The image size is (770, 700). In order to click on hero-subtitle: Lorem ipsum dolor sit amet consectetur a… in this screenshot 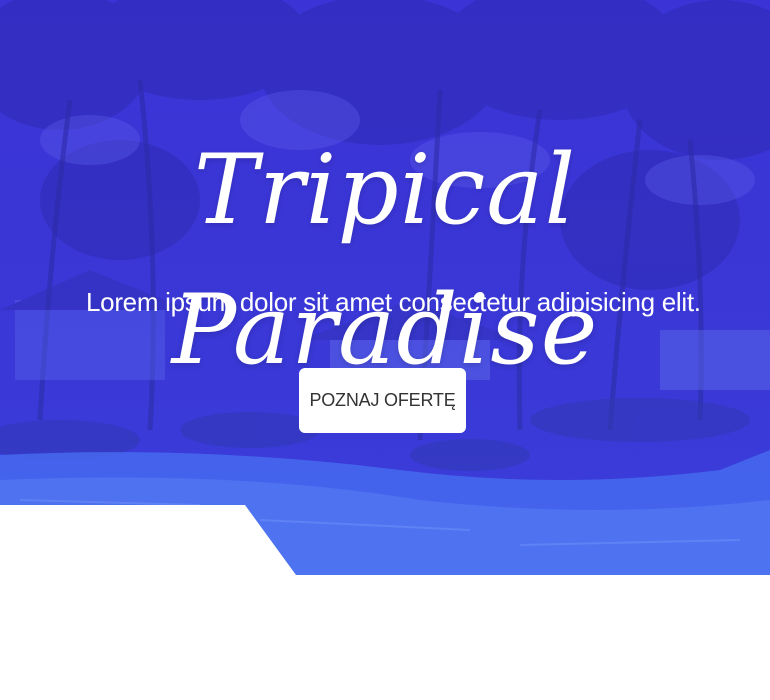, I will do `click(393, 302)`.